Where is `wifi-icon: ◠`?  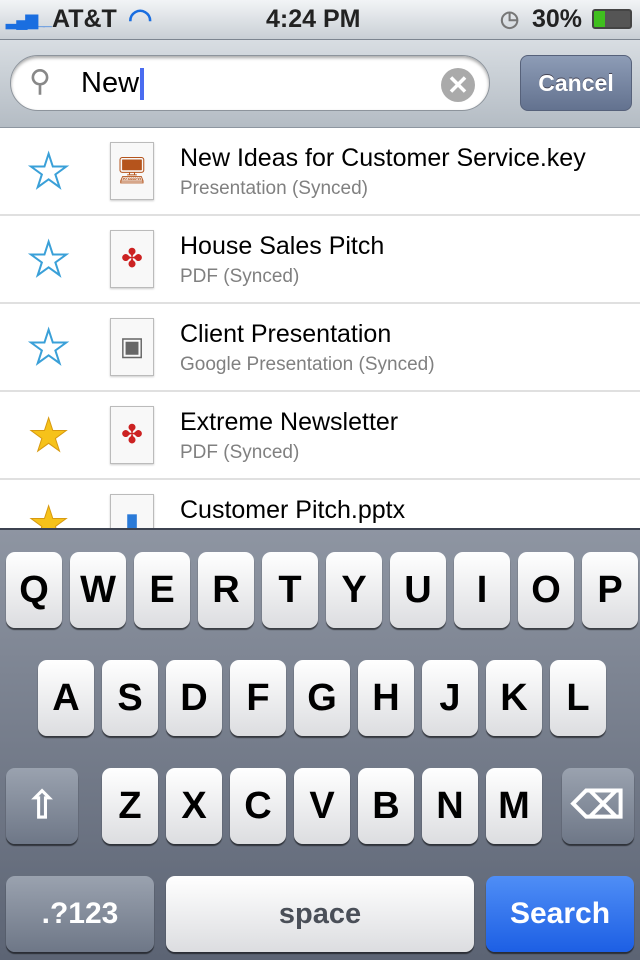
wifi-icon: ◠ is located at coordinates (140, 18).